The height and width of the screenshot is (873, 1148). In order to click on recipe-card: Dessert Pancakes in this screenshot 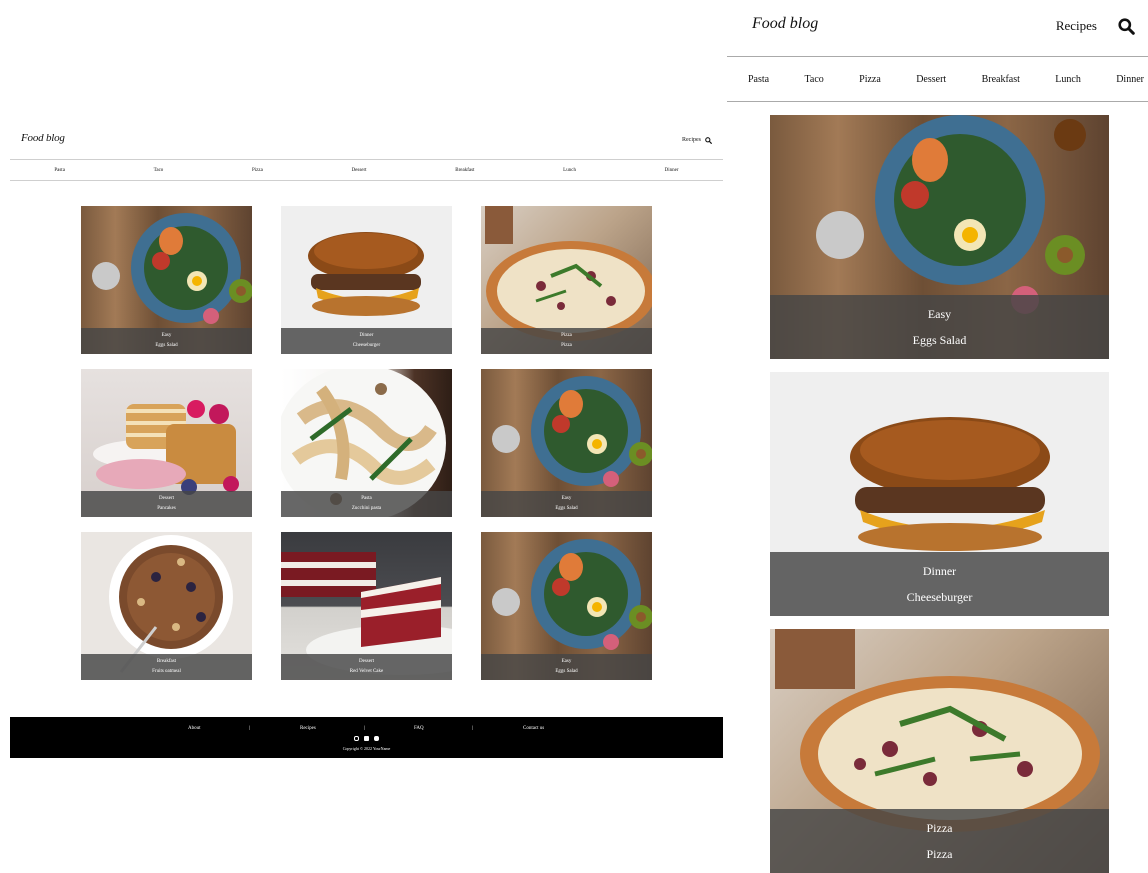, I will do `click(166, 443)`.